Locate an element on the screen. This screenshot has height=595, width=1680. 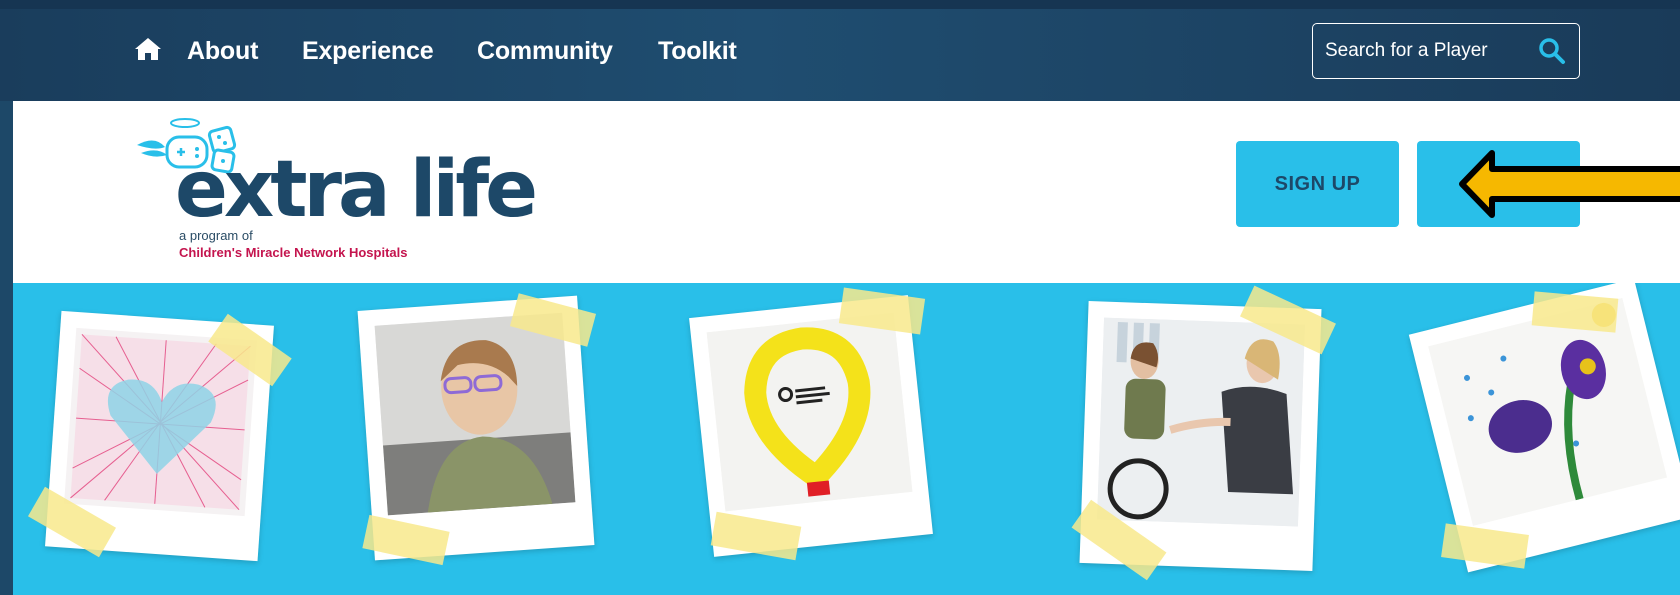
home-icon is located at coordinates (148, 49).